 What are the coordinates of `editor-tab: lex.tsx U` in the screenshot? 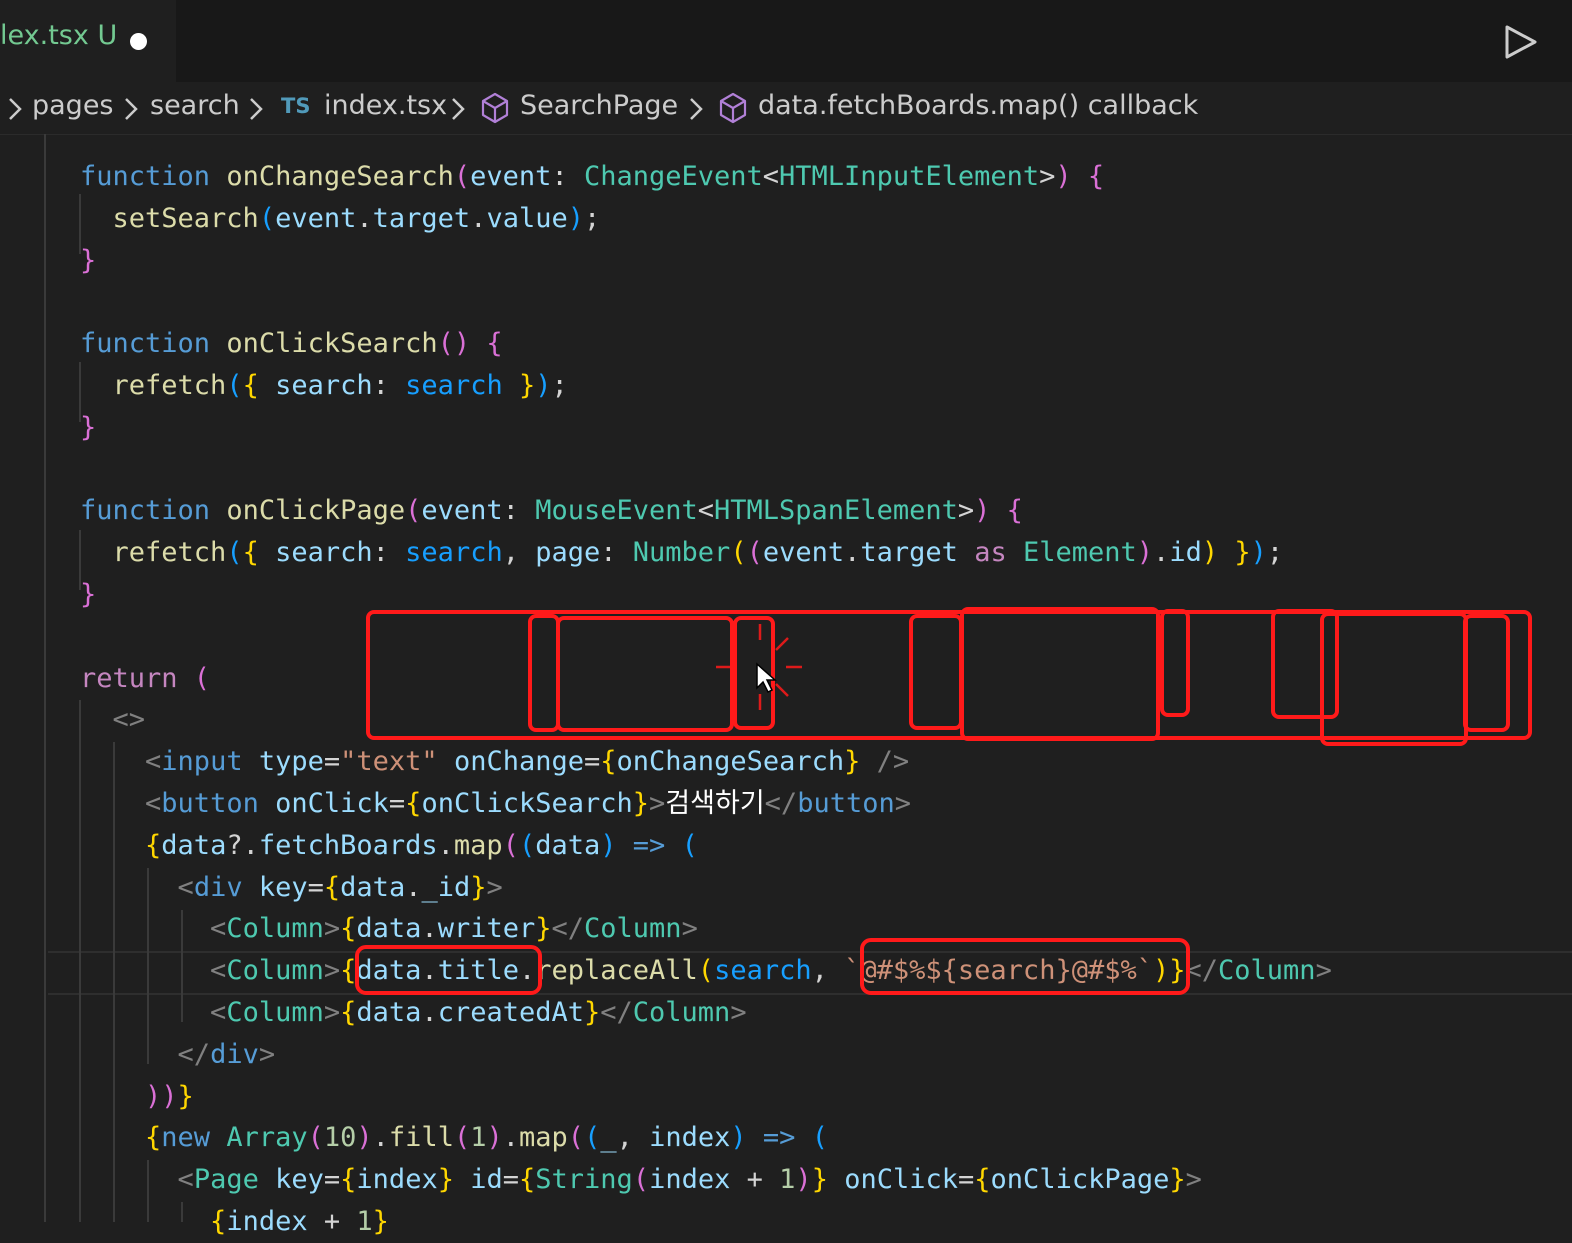 It's located at (88, 41).